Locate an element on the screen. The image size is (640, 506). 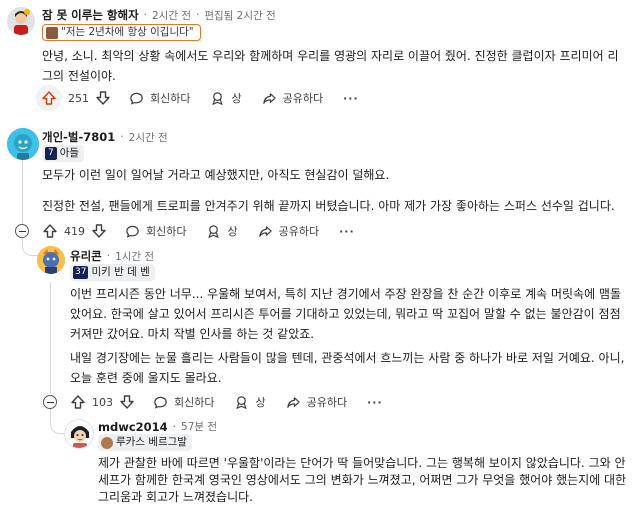
username: mdwc2014 is located at coordinates (133, 427).